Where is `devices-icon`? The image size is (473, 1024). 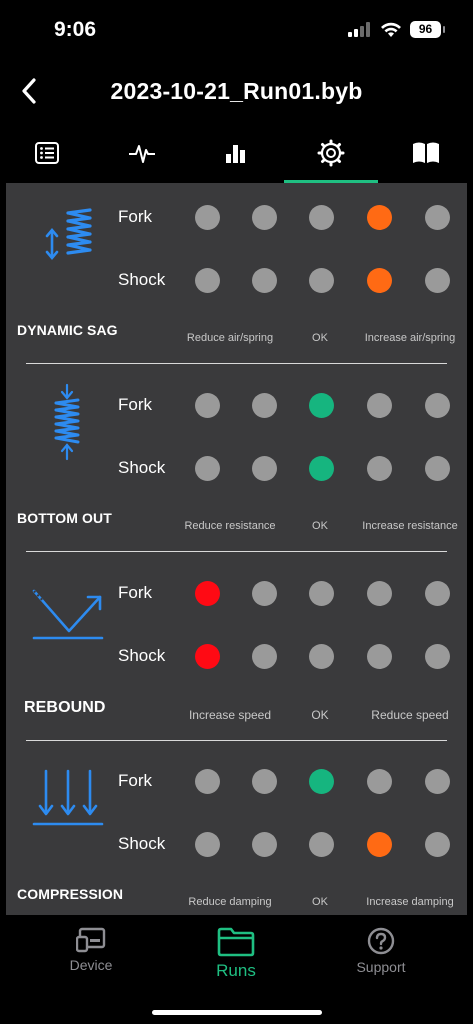
devices-icon is located at coordinates (91, 940).